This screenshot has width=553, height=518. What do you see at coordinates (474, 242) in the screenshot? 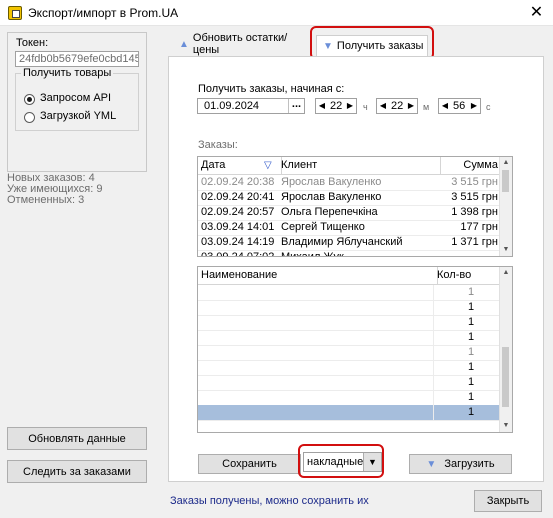
I see `cell-sum: 1 371 грн` at bounding box center [474, 242].